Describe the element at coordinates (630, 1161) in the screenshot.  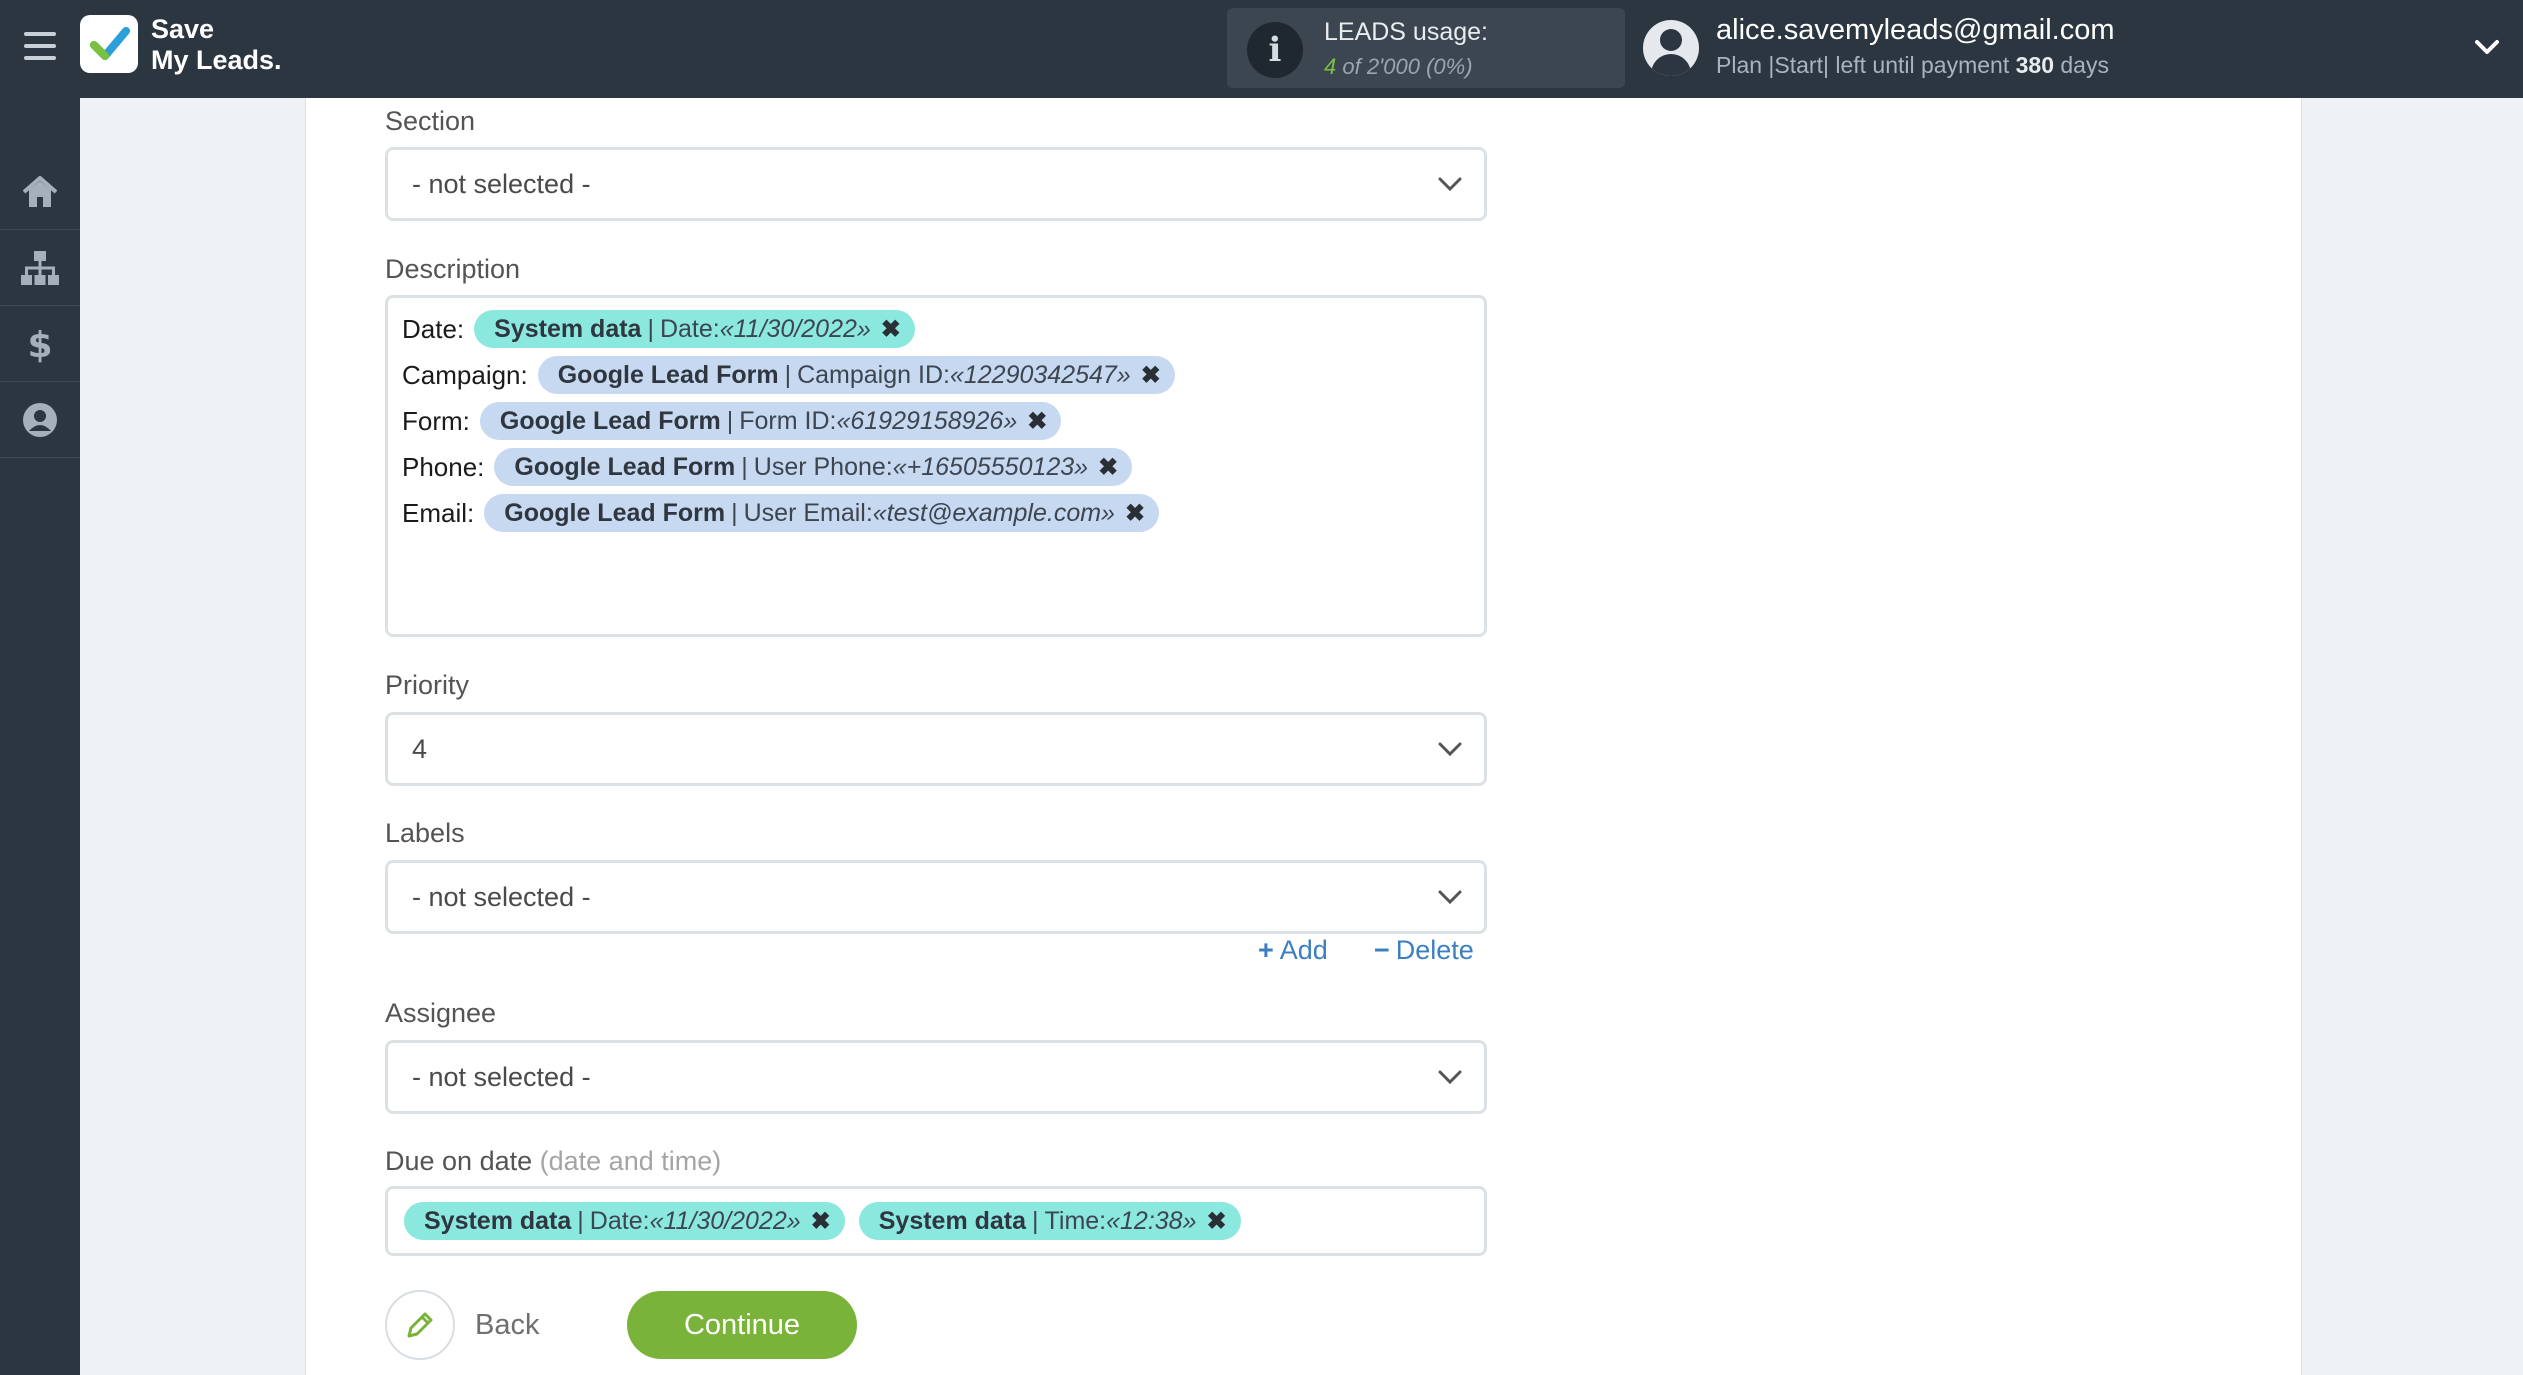
I see `due-date-hint: (date and time)` at that location.